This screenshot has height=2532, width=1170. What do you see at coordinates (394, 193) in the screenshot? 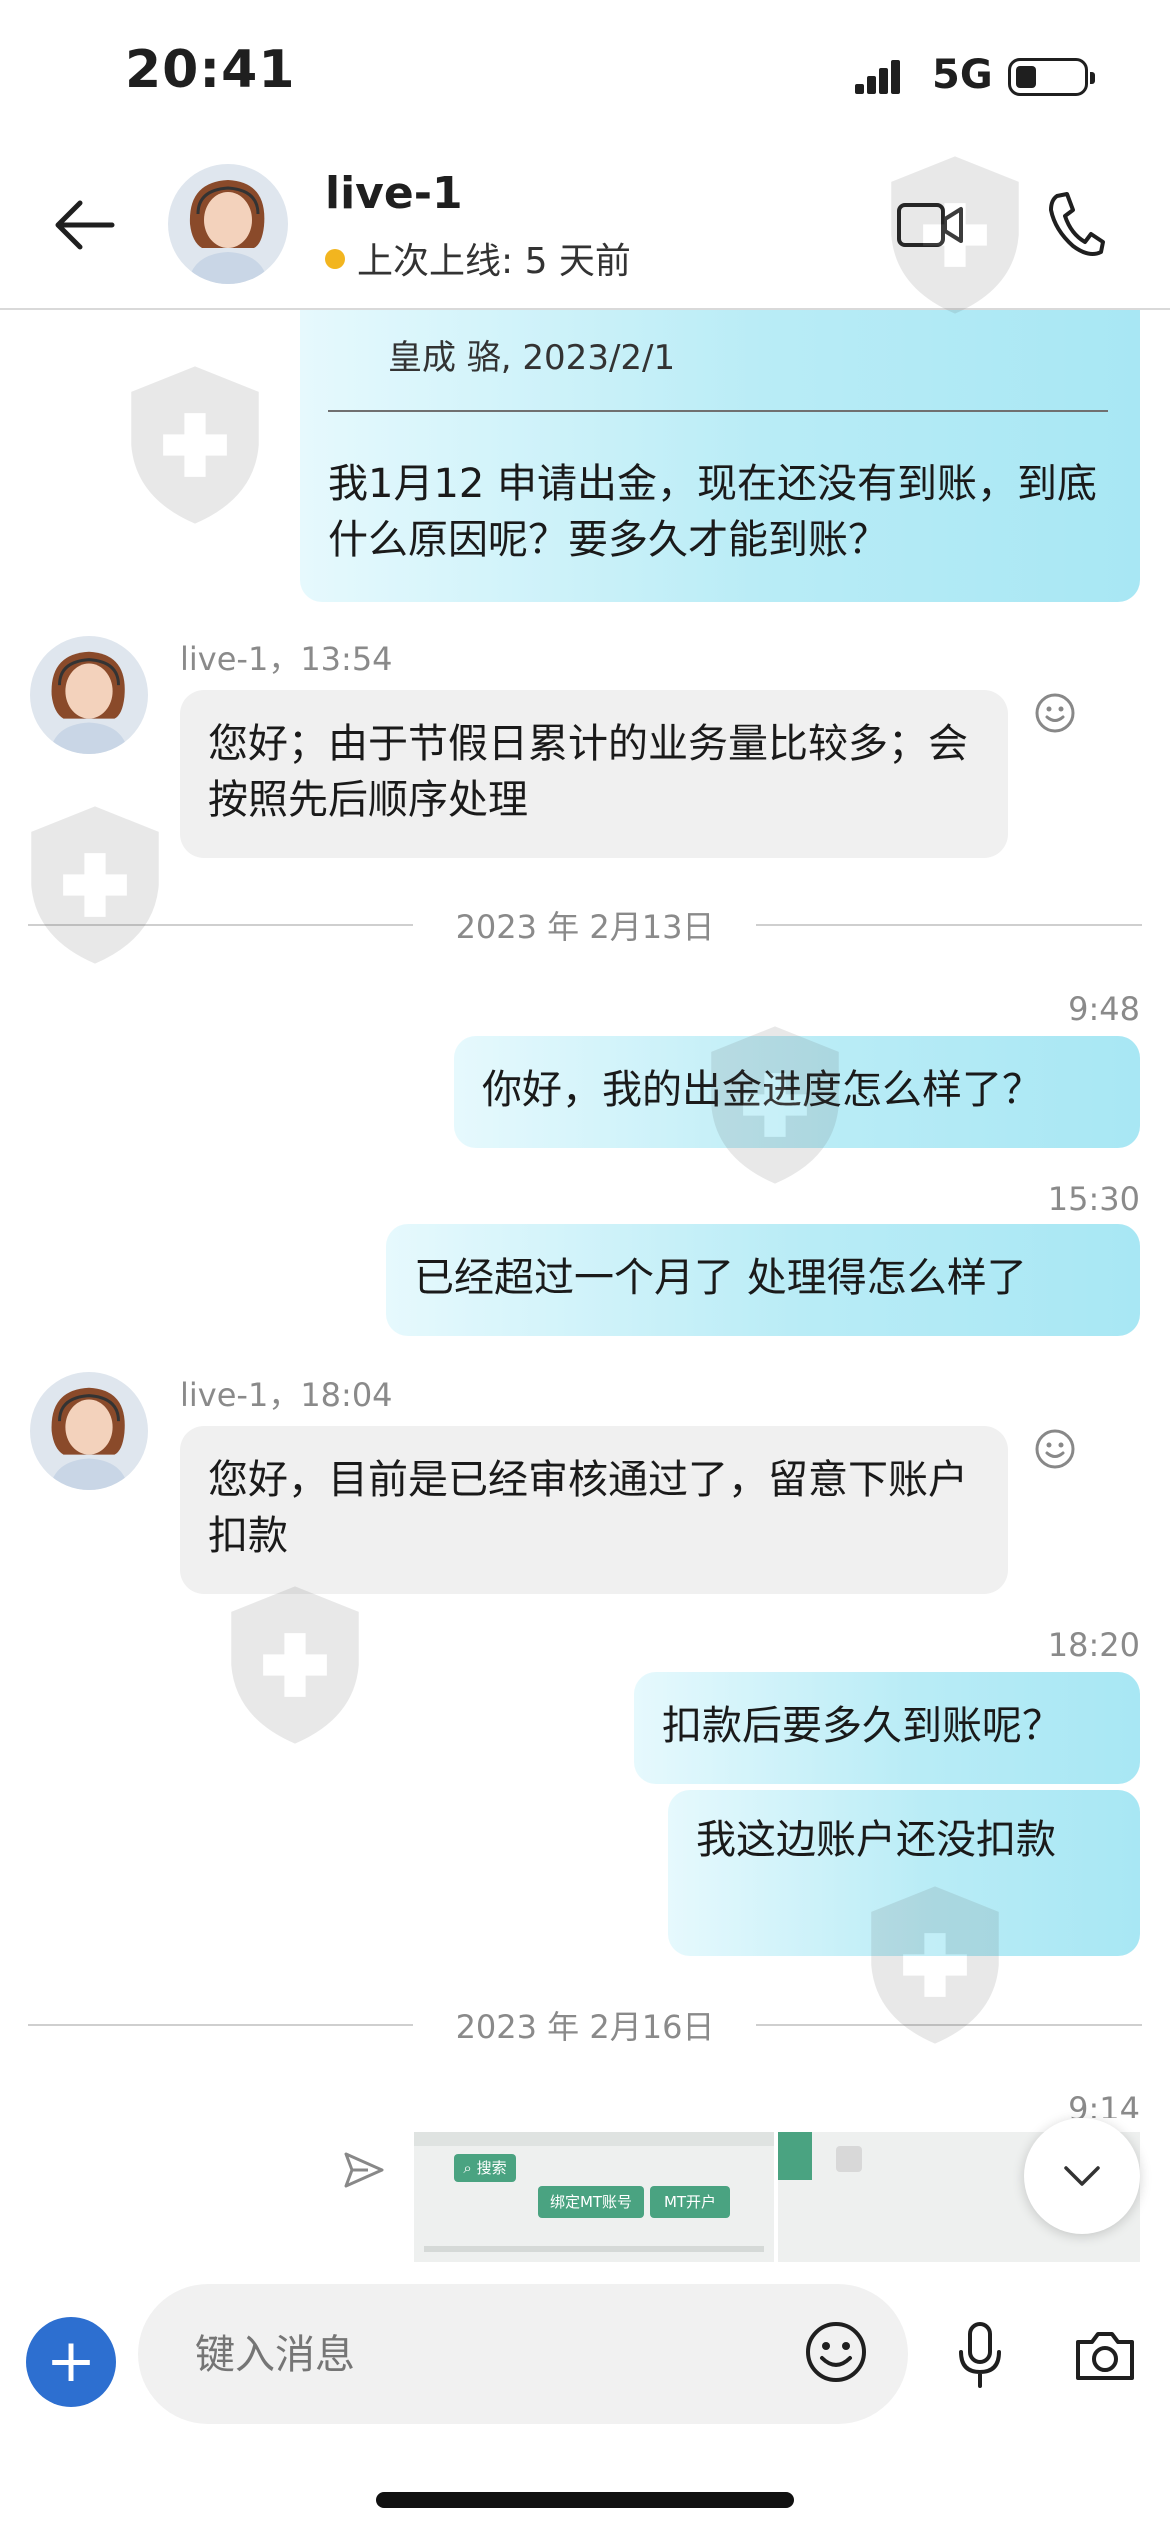
I see `contact-name: live-1` at bounding box center [394, 193].